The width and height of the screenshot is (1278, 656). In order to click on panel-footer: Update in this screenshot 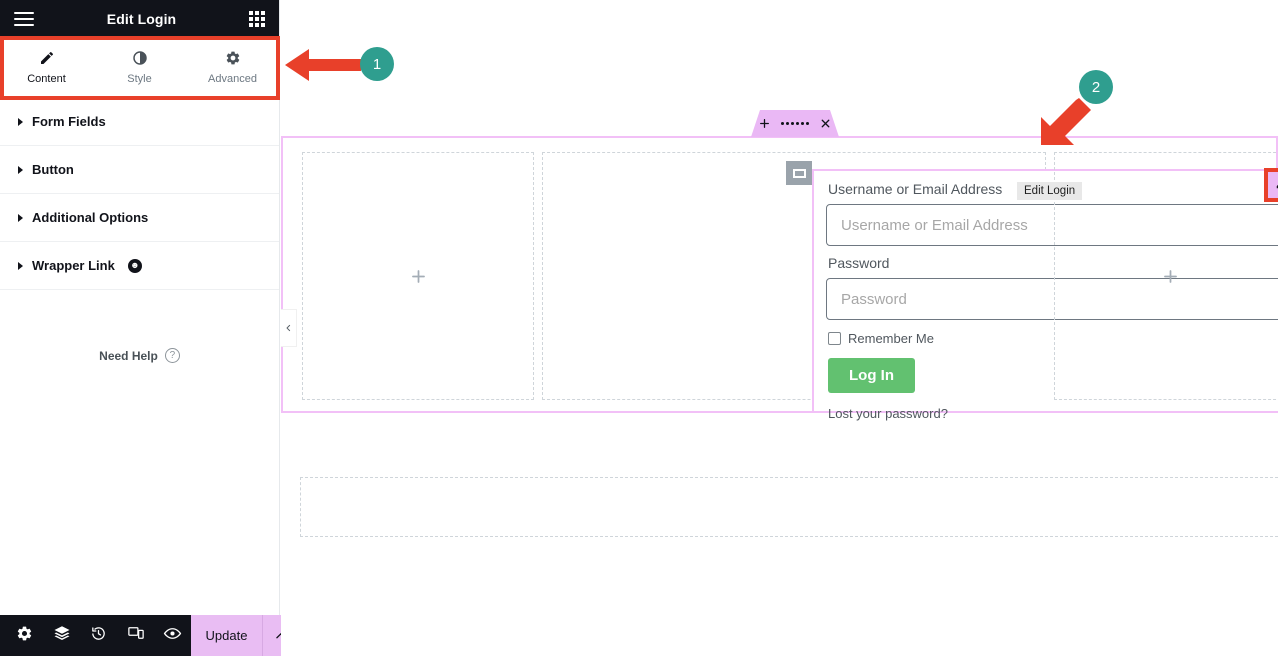, I will do `click(149, 635)`.